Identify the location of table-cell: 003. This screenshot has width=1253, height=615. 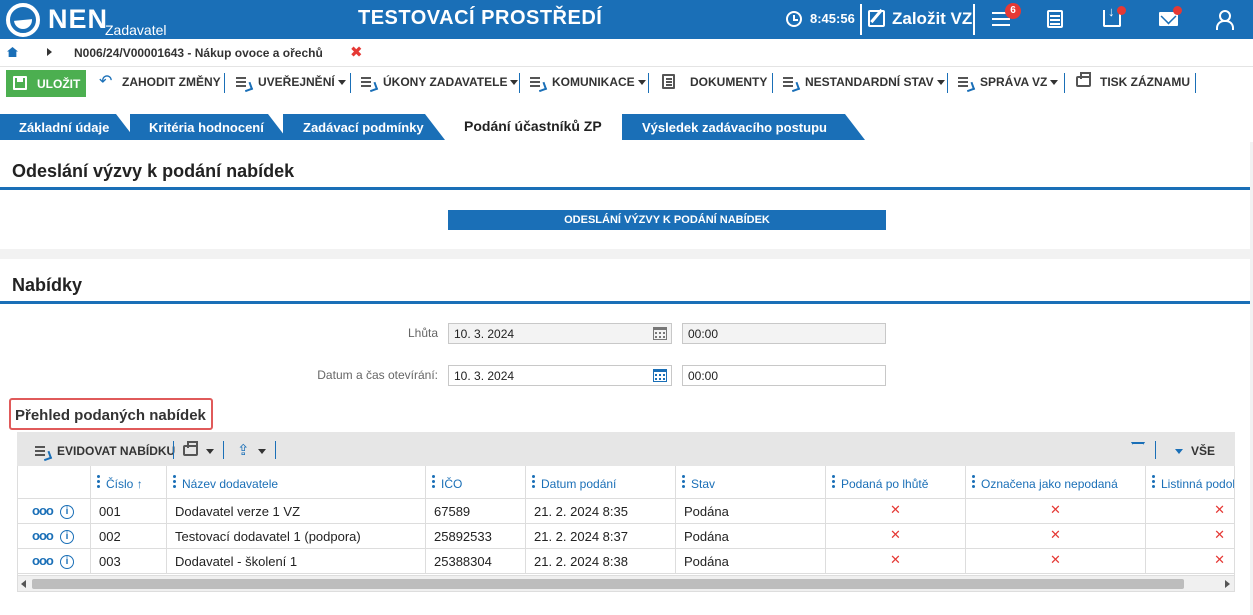
(129, 561).